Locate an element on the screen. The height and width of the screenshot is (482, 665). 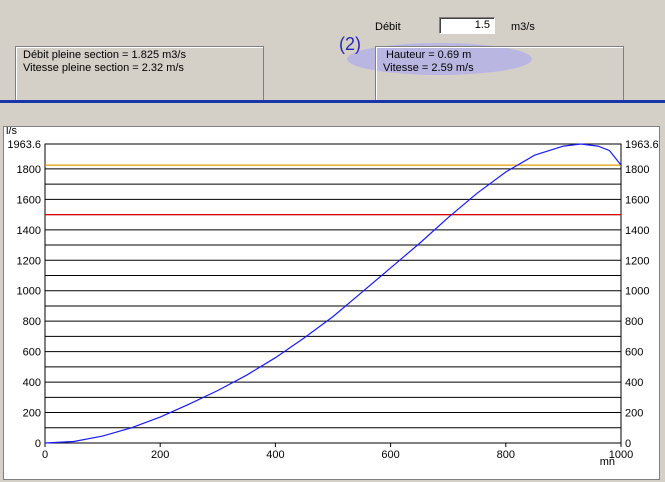
annotation-marker: (2) is located at coordinates (350, 44).